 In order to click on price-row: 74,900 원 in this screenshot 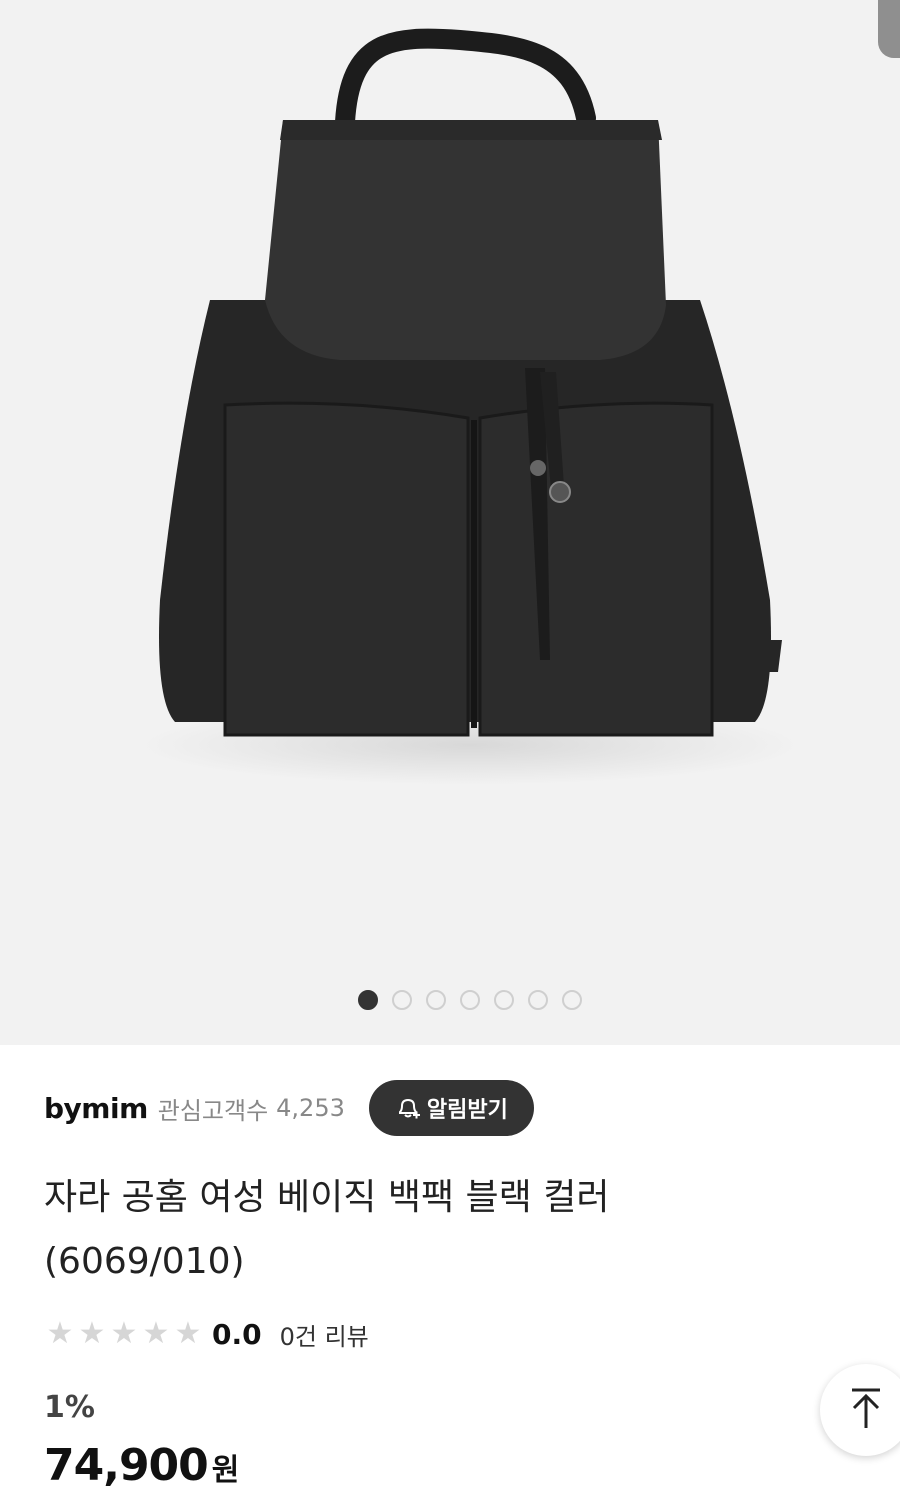, I will do `click(141, 1465)`.